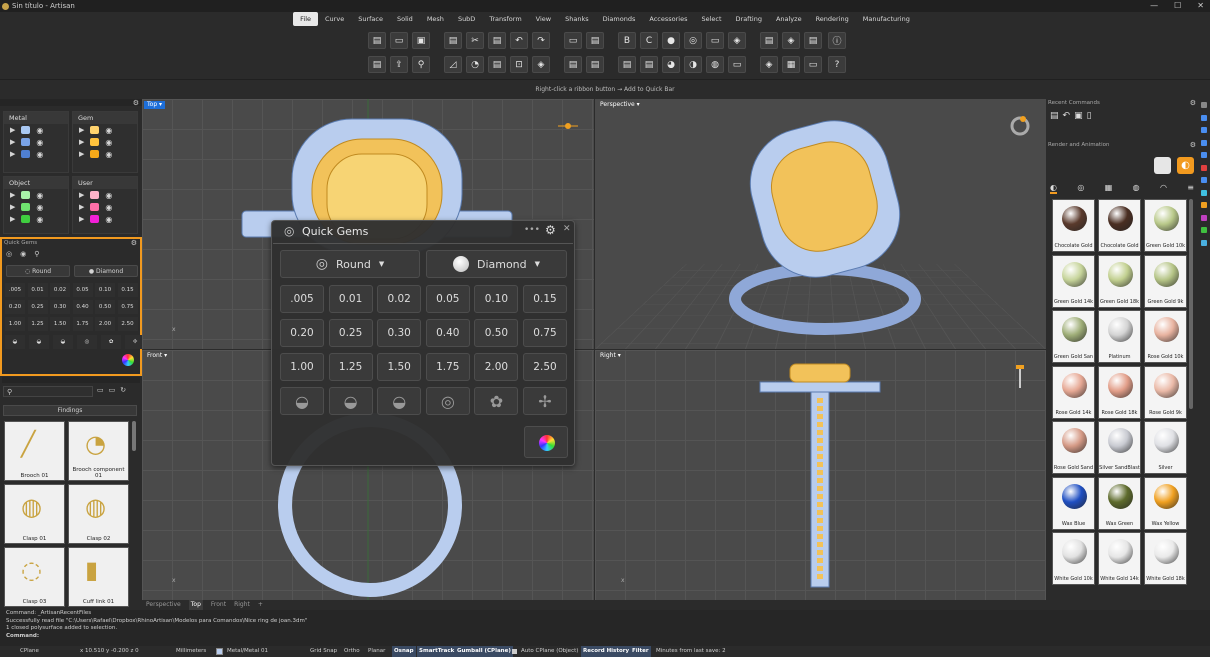 The image size is (1210, 657). I want to click on refresh-icon: ↻, so click(123, 390).